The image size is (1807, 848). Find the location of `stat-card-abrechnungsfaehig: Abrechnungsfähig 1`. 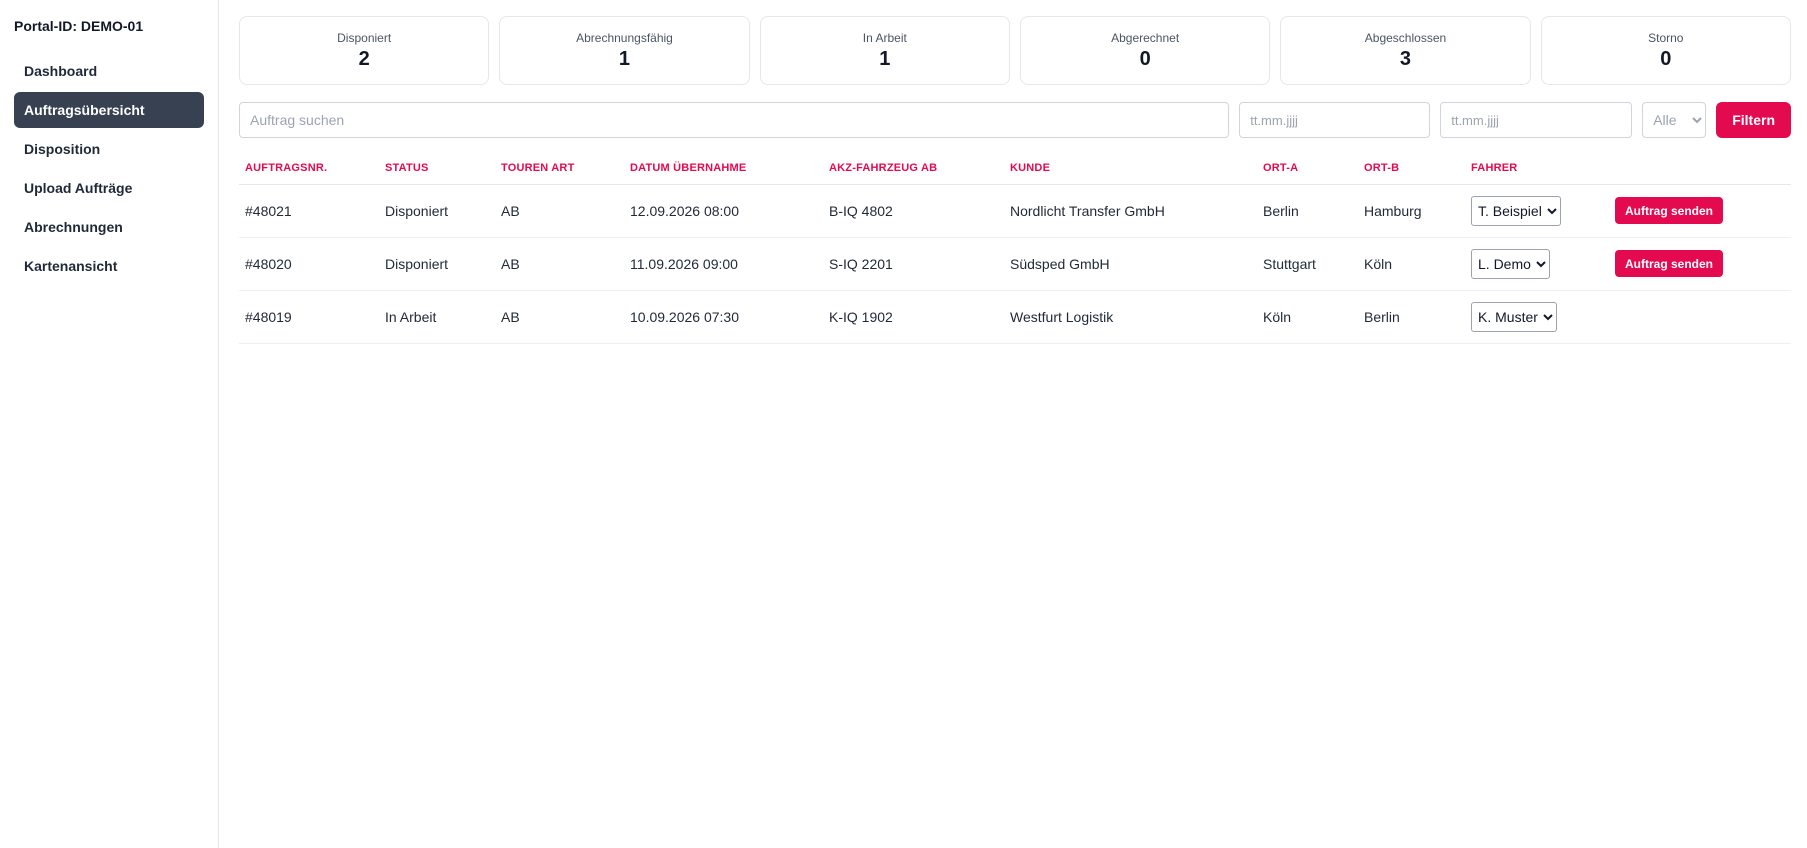

stat-card-abrechnungsfaehig: Abrechnungsfähig 1 is located at coordinates (624, 50).